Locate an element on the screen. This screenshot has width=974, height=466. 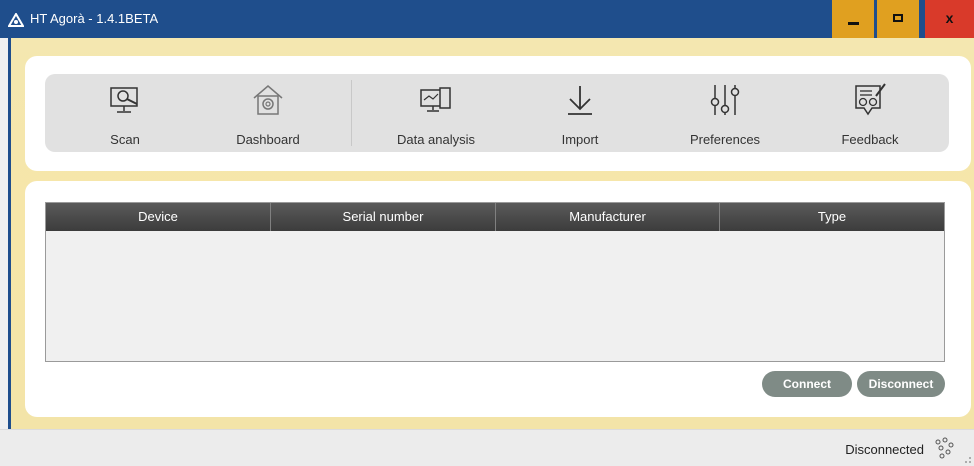
toolbar-item-preferences: Preferences is located at coordinates (725, 113).